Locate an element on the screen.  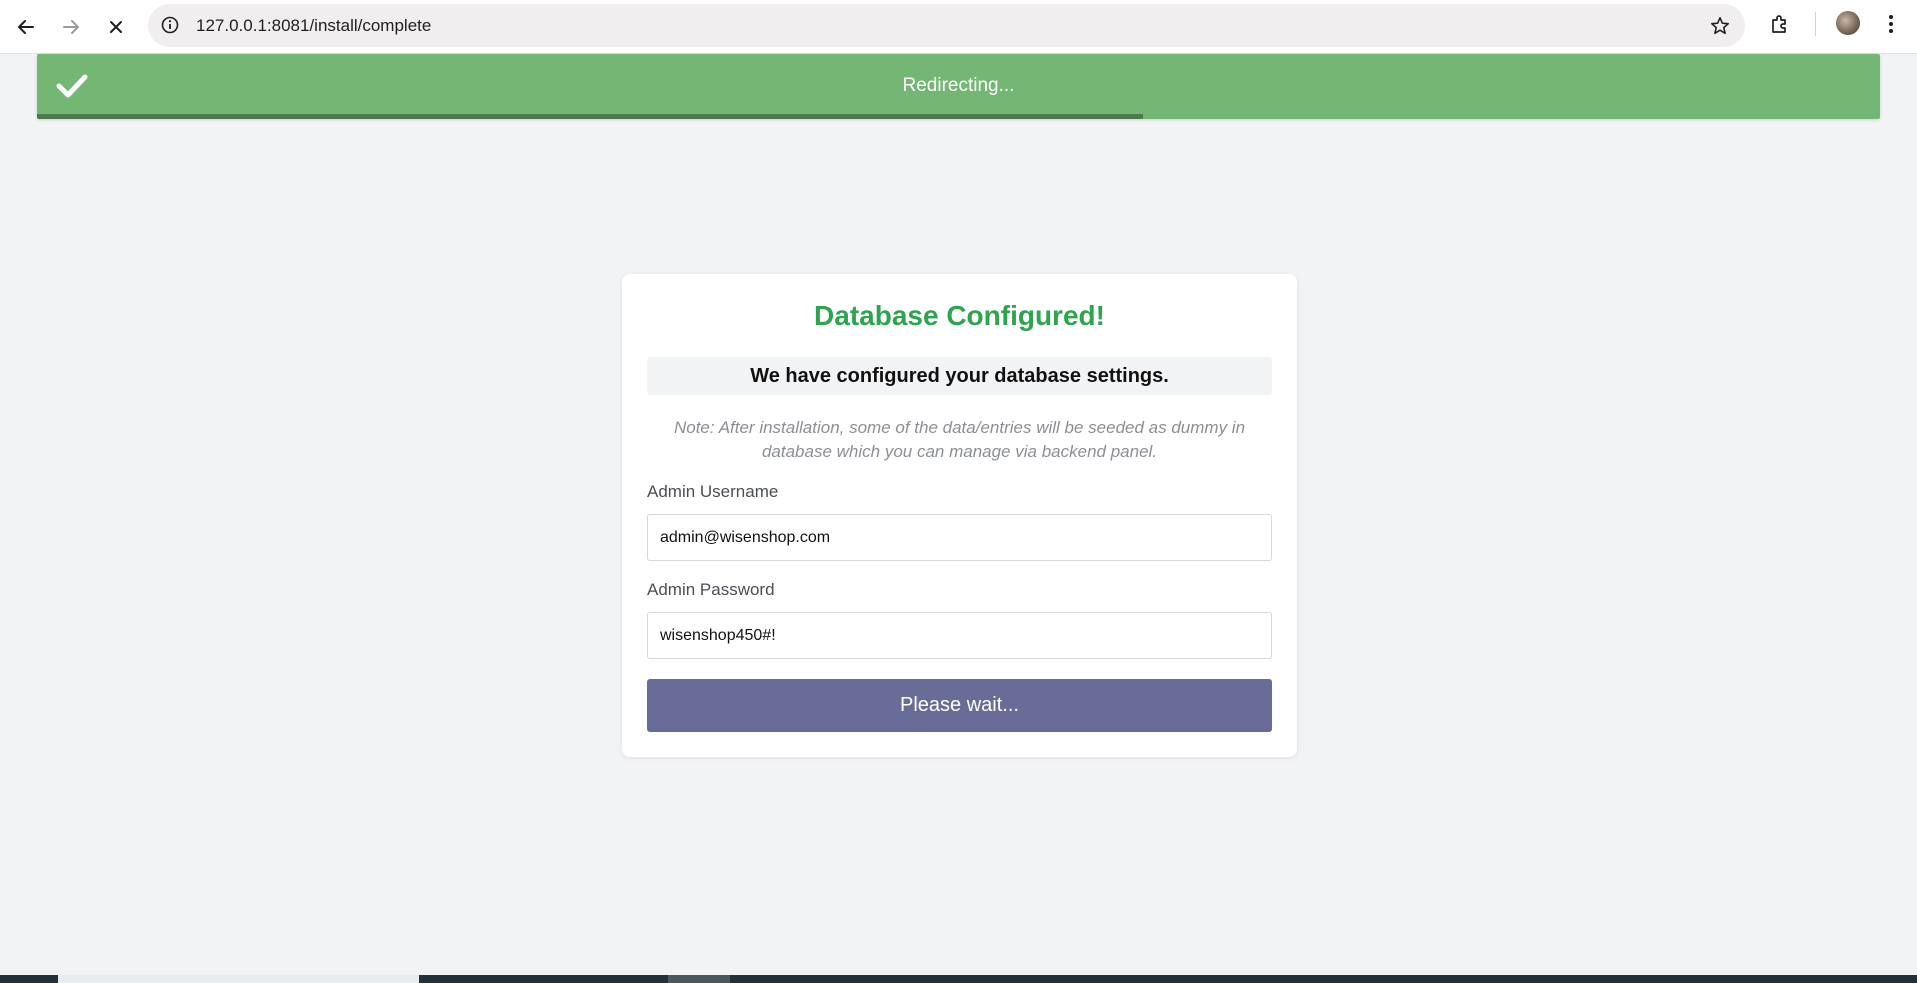
arrow-left-icon is located at coordinates (26, 27).